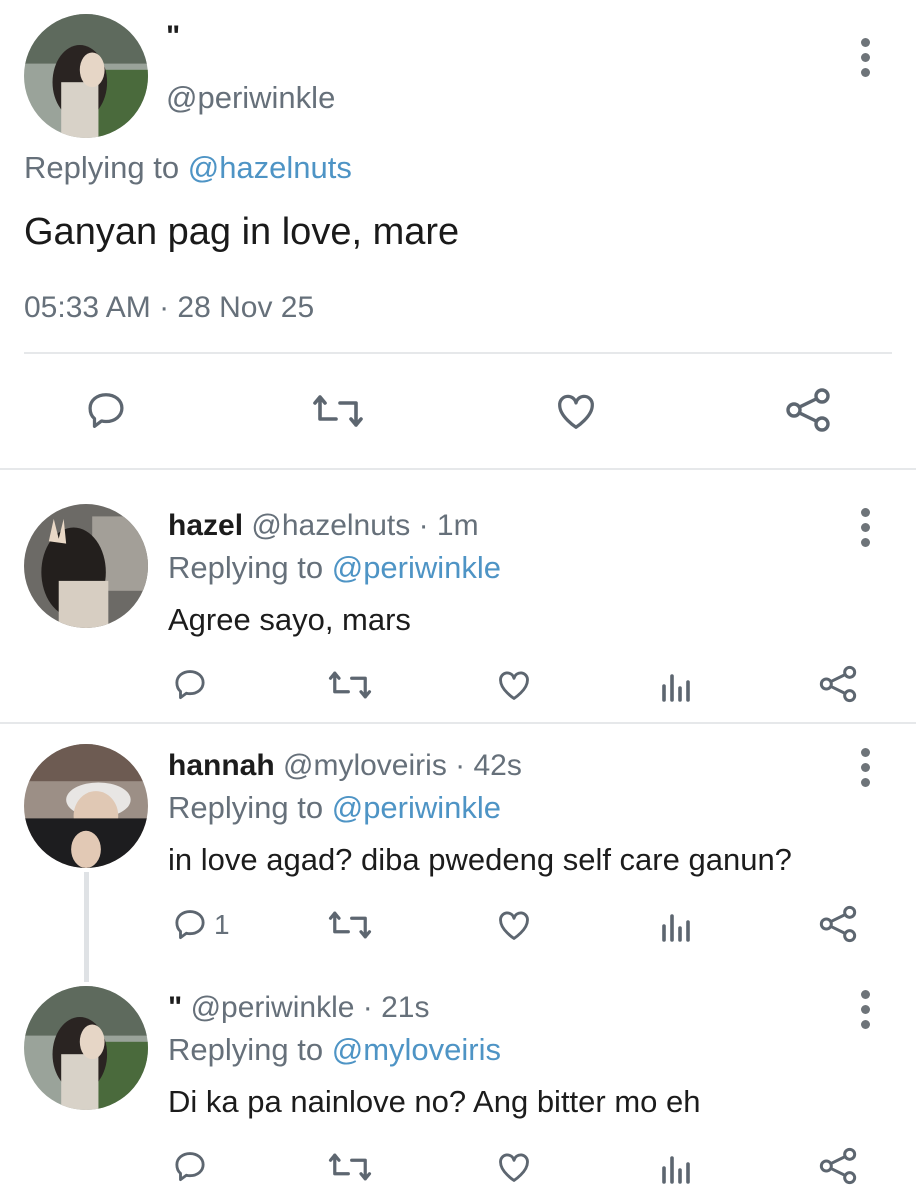  What do you see at coordinates (434, 1101) in the screenshot?
I see `reply-text: Di ka pa nainlove no? Ang bitter mo eh` at bounding box center [434, 1101].